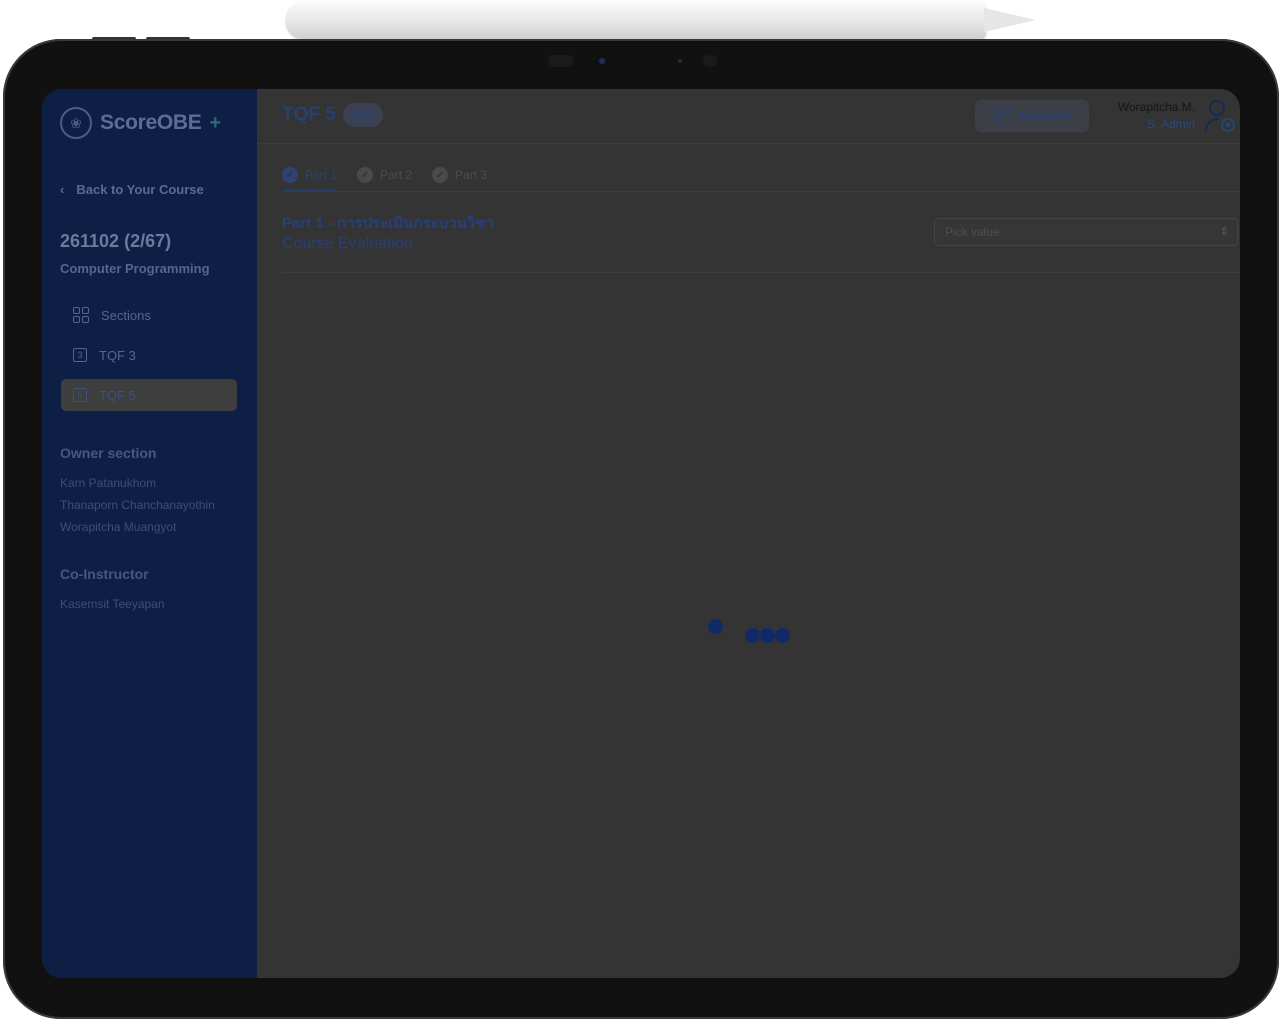 The width and height of the screenshot is (1284, 1022). Describe the element at coordinates (149, 355) in the screenshot. I see `sidebar-item-tqf3: 3 TQF 3` at that location.